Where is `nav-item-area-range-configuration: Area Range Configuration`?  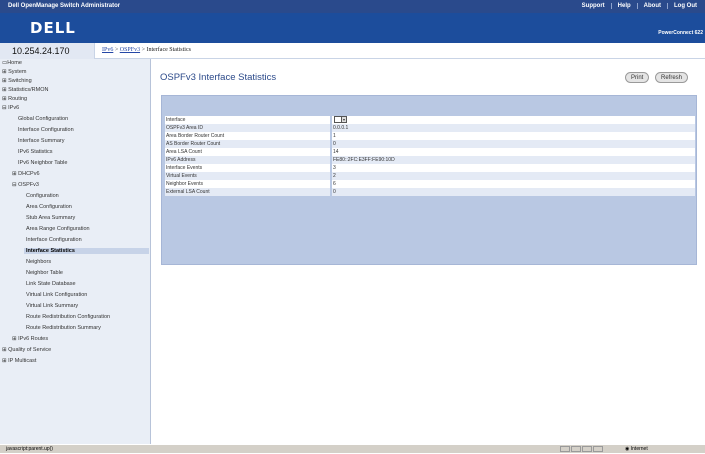
nav-item-area-range-configuration: Area Range Configuration is located at coordinates (58, 229).